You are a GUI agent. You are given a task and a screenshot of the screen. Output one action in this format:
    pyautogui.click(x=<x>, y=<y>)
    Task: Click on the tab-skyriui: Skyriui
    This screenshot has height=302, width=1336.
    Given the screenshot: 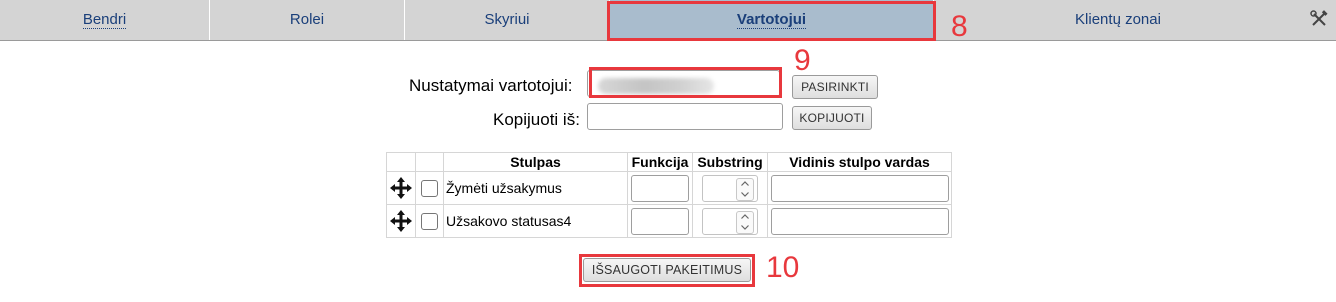 What is the action you would take?
    pyautogui.click(x=507, y=20)
    